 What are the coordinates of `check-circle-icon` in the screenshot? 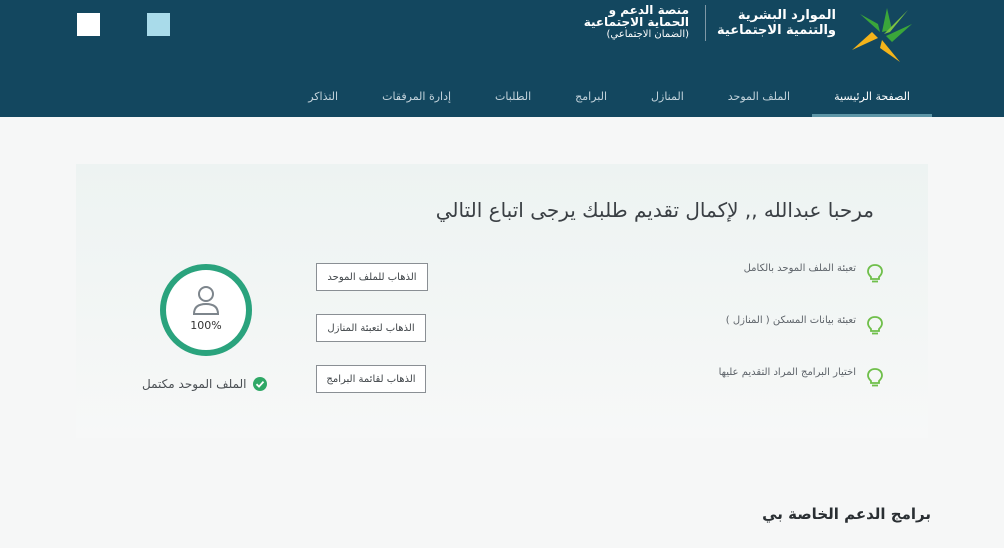 It's located at (259, 384).